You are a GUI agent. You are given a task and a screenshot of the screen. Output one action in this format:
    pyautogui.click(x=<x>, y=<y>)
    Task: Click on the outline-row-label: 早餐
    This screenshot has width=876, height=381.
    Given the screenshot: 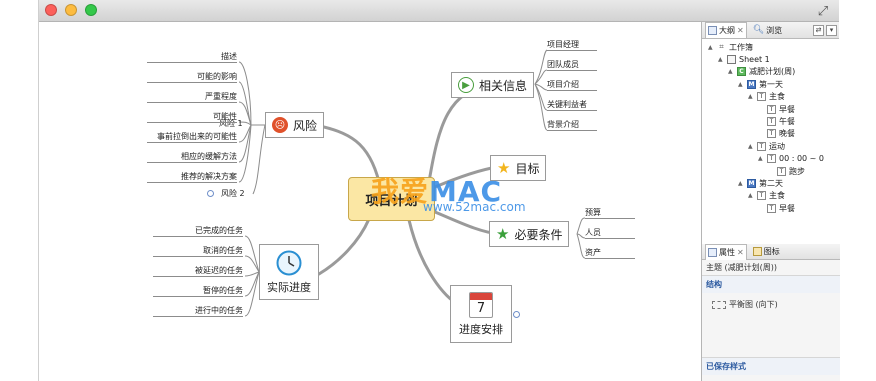 What is the action you would take?
    pyautogui.click(x=787, y=109)
    